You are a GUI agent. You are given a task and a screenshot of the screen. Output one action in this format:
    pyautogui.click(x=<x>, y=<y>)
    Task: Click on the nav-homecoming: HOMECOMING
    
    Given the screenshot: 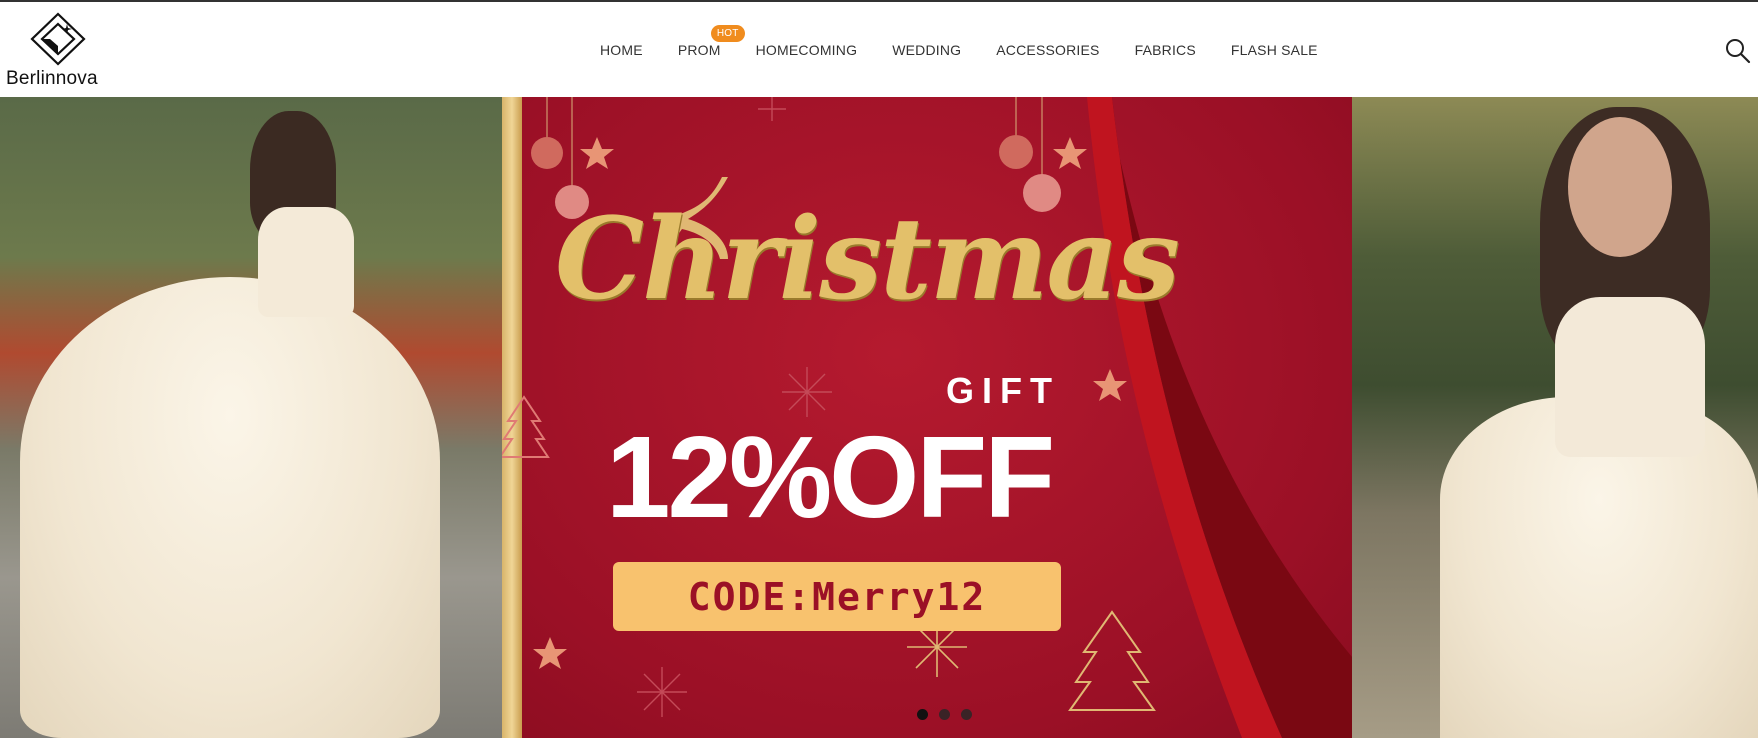 What is the action you would take?
    pyautogui.click(x=807, y=52)
    